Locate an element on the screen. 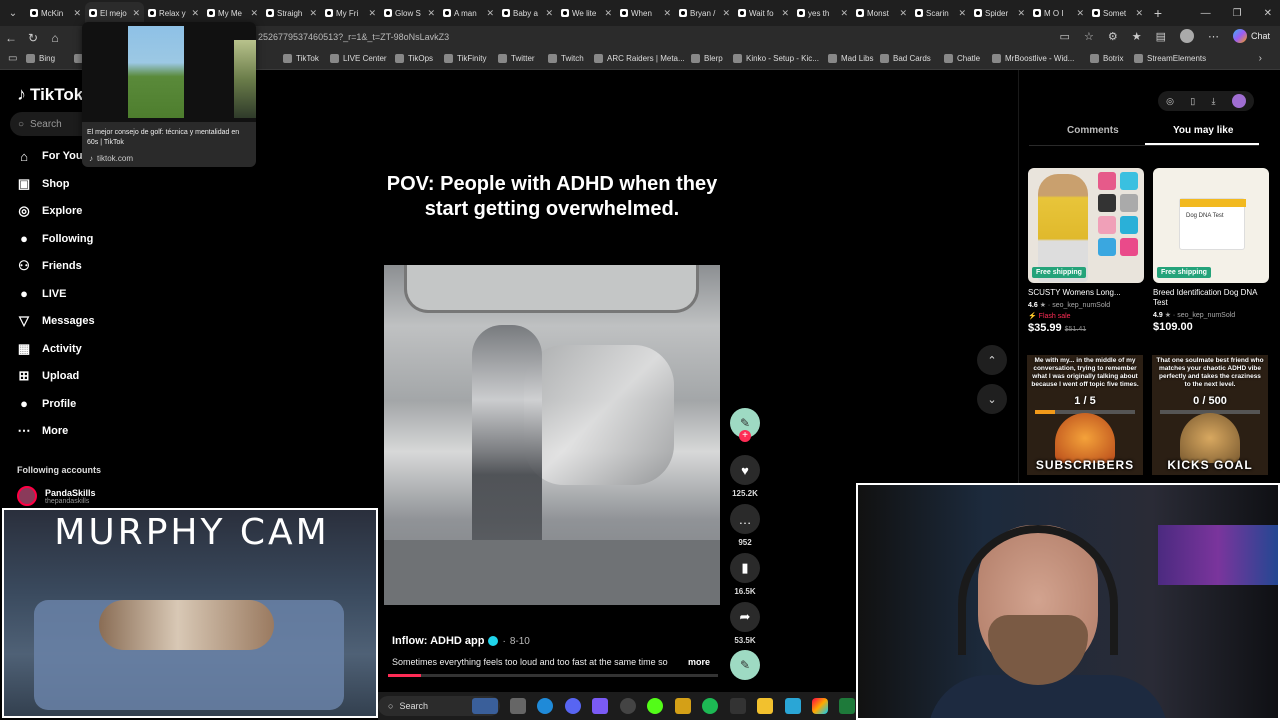  spotify-icon is located at coordinates (710, 706).